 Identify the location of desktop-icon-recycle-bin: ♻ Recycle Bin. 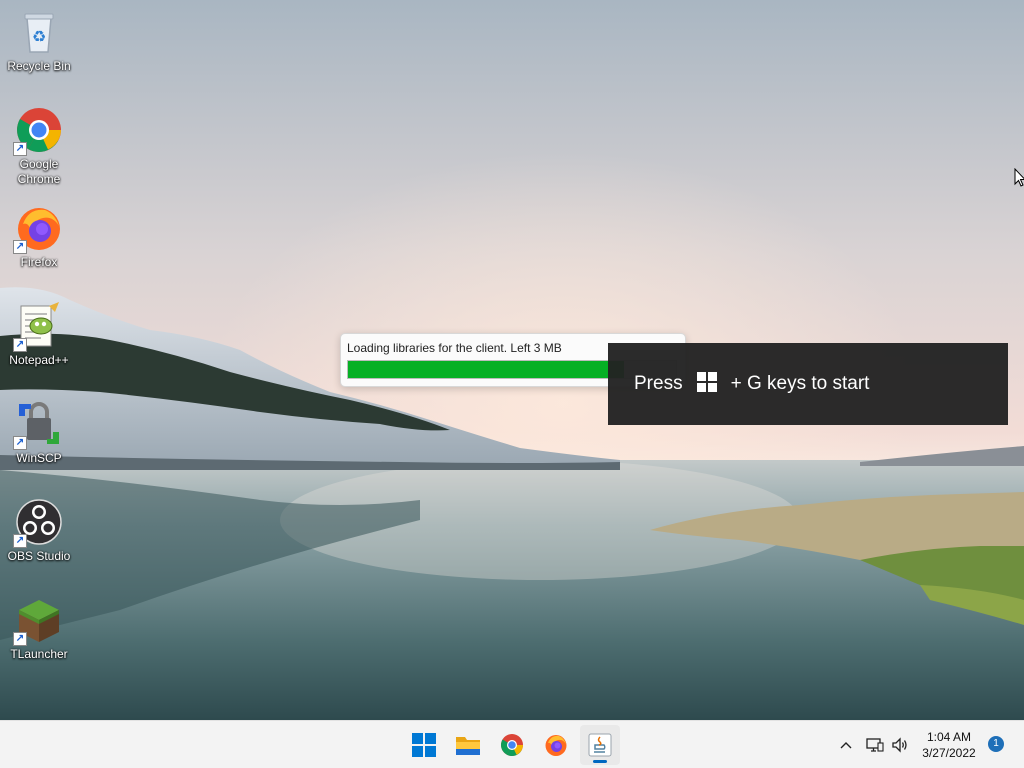
(39, 41).